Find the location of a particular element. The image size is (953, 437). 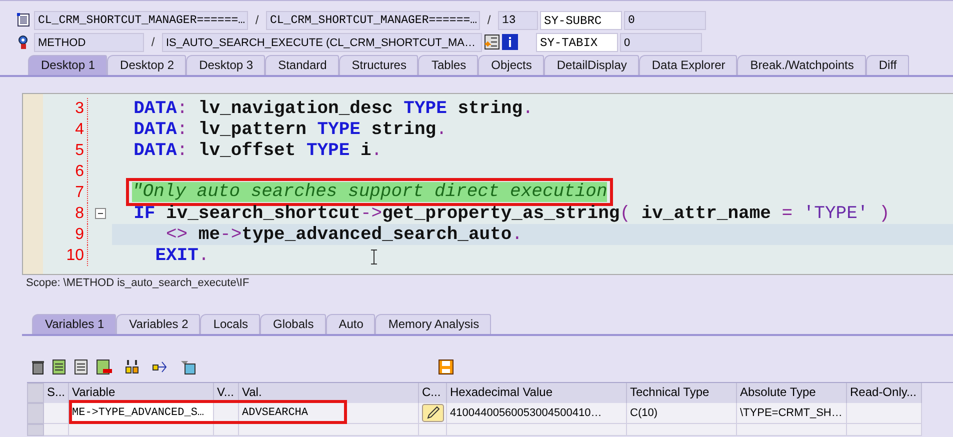

tab: DetailDisplay is located at coordinates (591, 65).